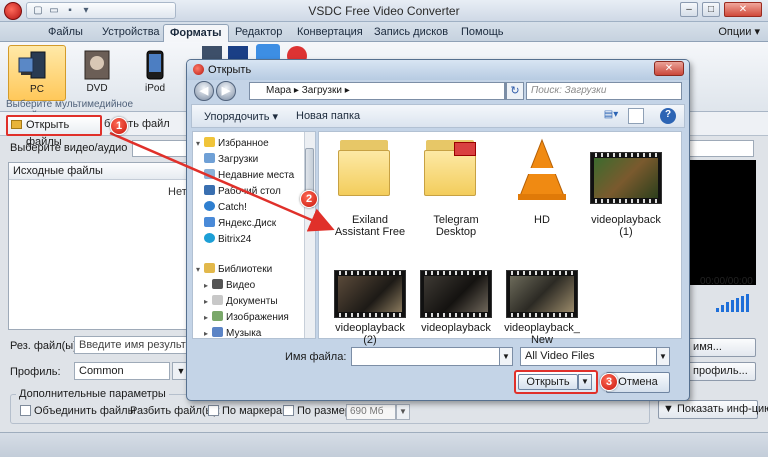 The height and width of the screenshot is (457, 768). I want to click on breadcrumb-item: Загрузки, so click(322, 90).